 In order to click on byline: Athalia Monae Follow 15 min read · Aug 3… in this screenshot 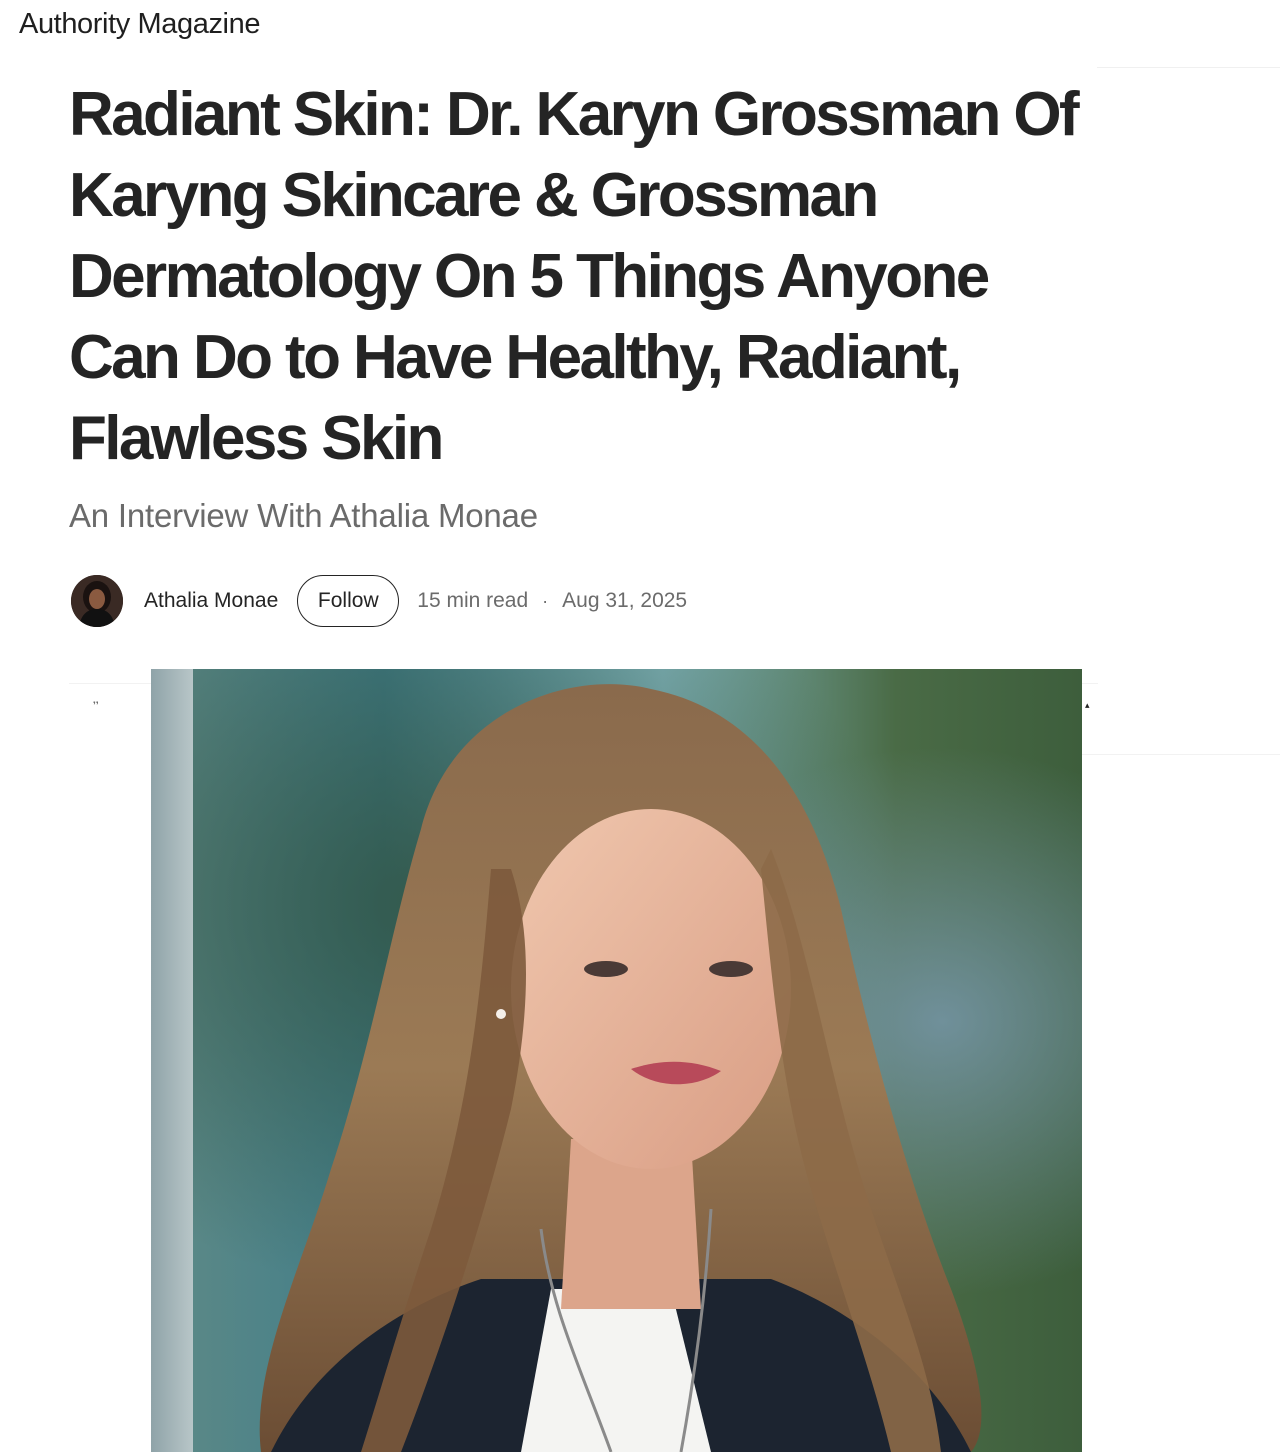, I will do `click(379, 601)`.